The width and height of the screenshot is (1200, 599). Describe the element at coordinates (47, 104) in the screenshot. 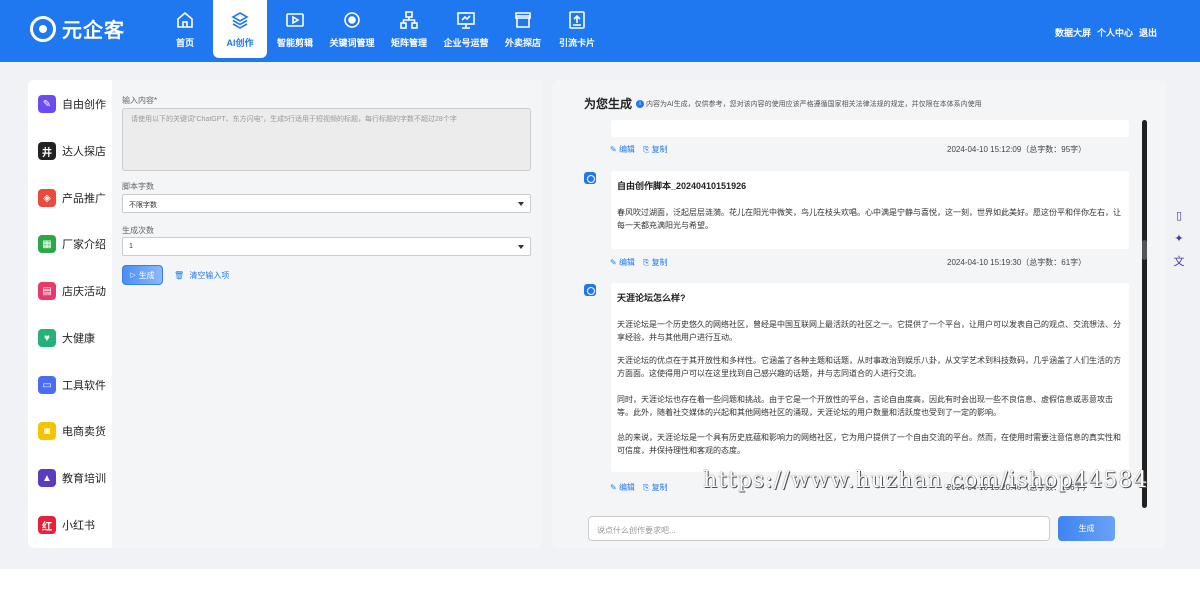

I see `pen-icon: ✎` at that location.